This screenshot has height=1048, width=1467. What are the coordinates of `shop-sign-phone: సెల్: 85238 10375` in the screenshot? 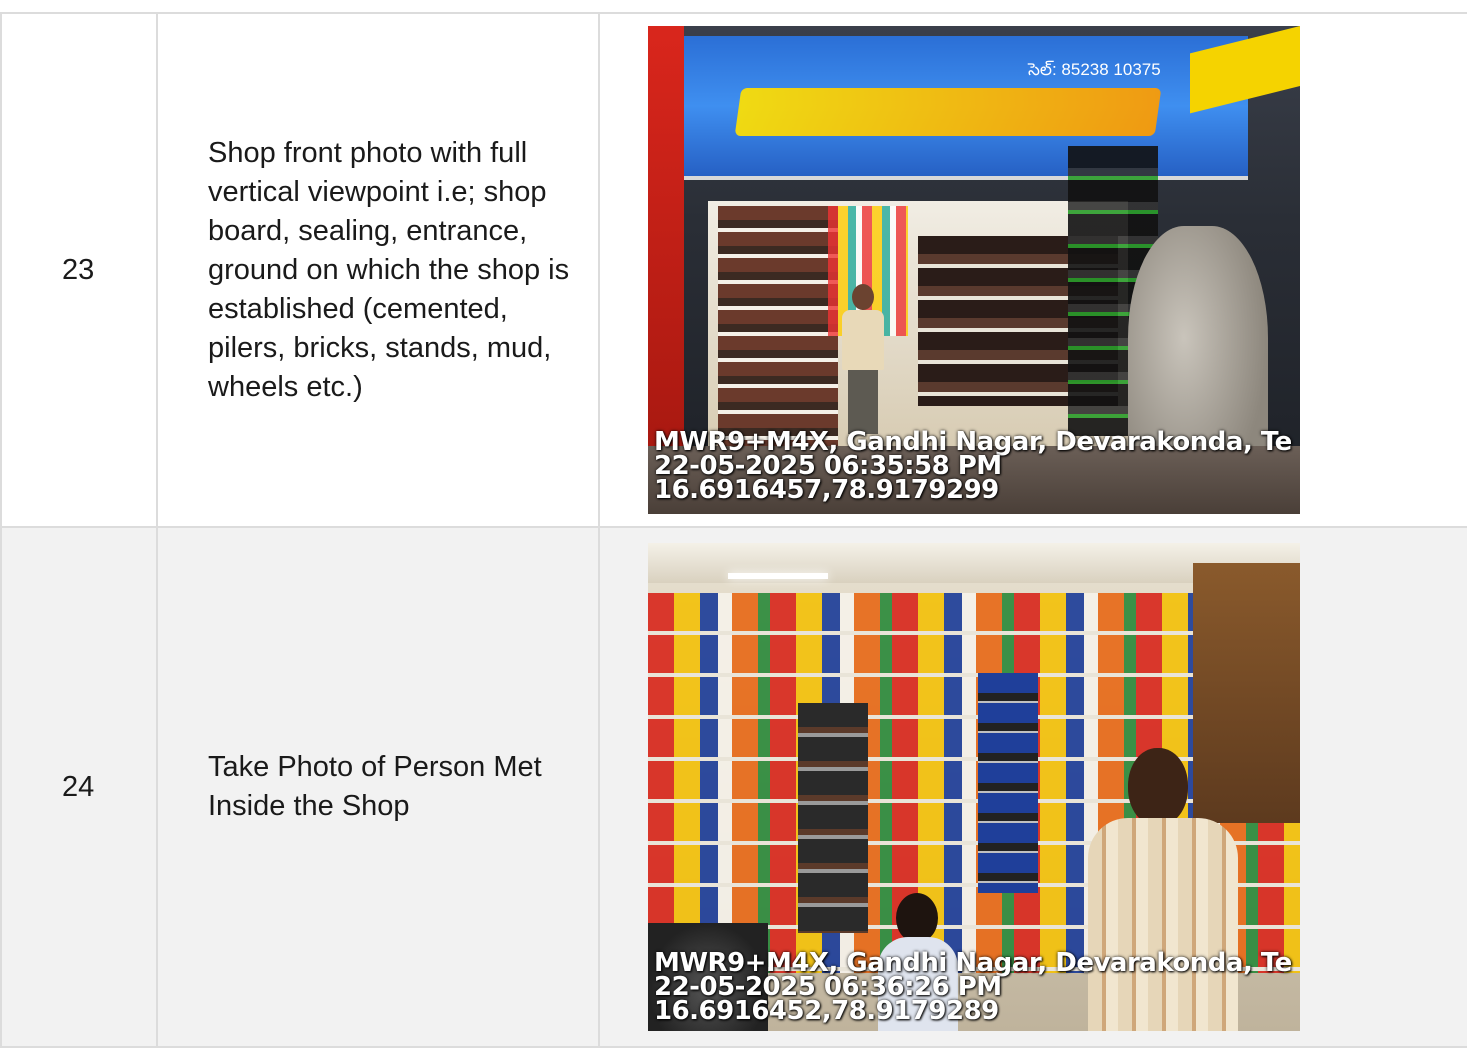 It's located at (1094, 69).